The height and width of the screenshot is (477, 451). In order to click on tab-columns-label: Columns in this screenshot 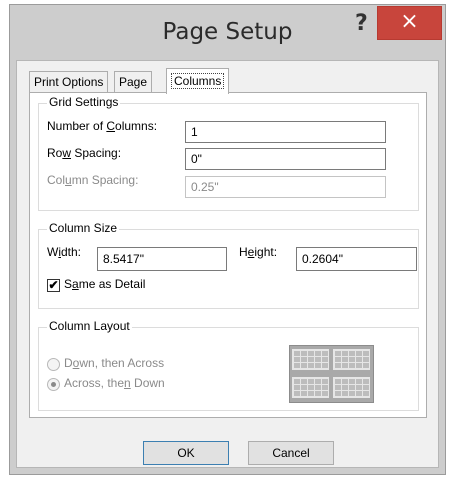, I will do `click(198, 81)`.